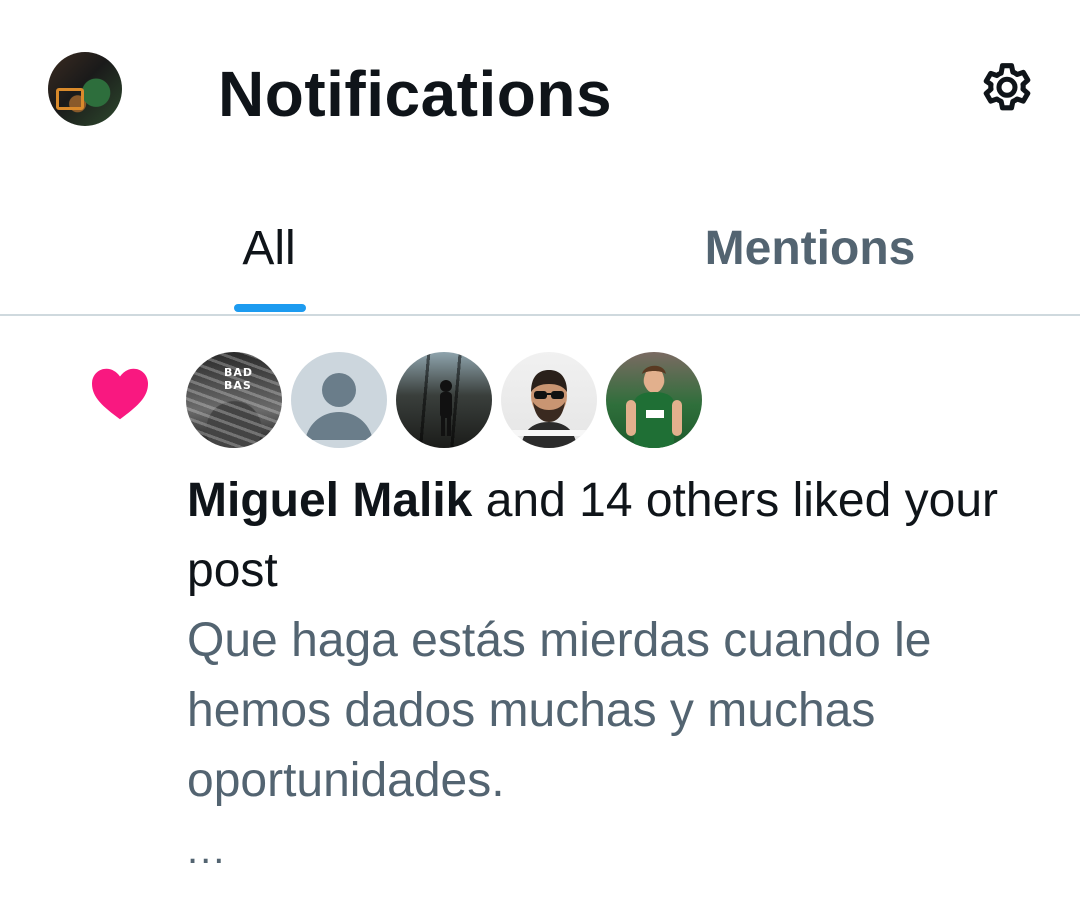 The height and width of the screenshot is (903, 1080). I want to click on notification-tabs: All Mentions, so click(540, 253).